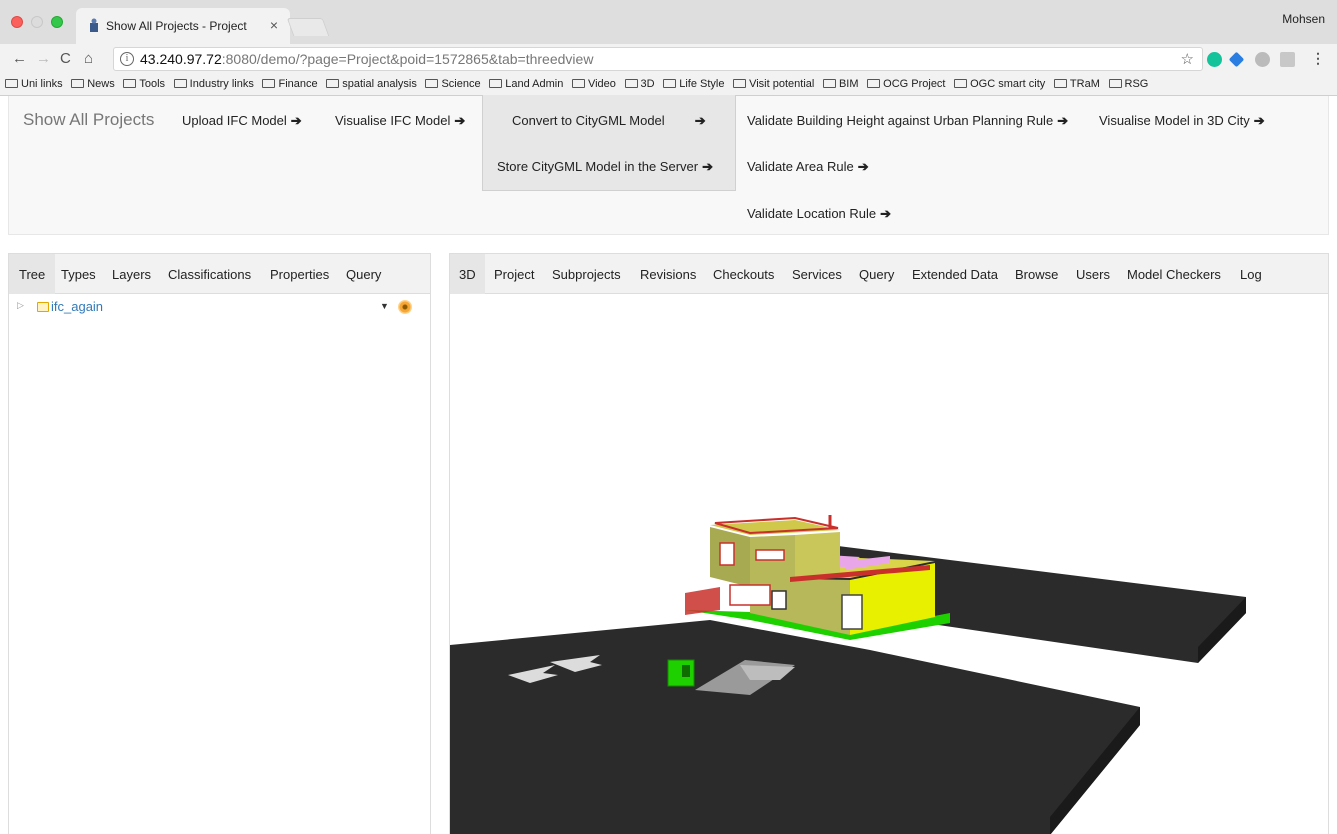 The height and width of the screenshot is (834, 1337). I want to click on expand-caret-icon: ▷, so click(20, 305).